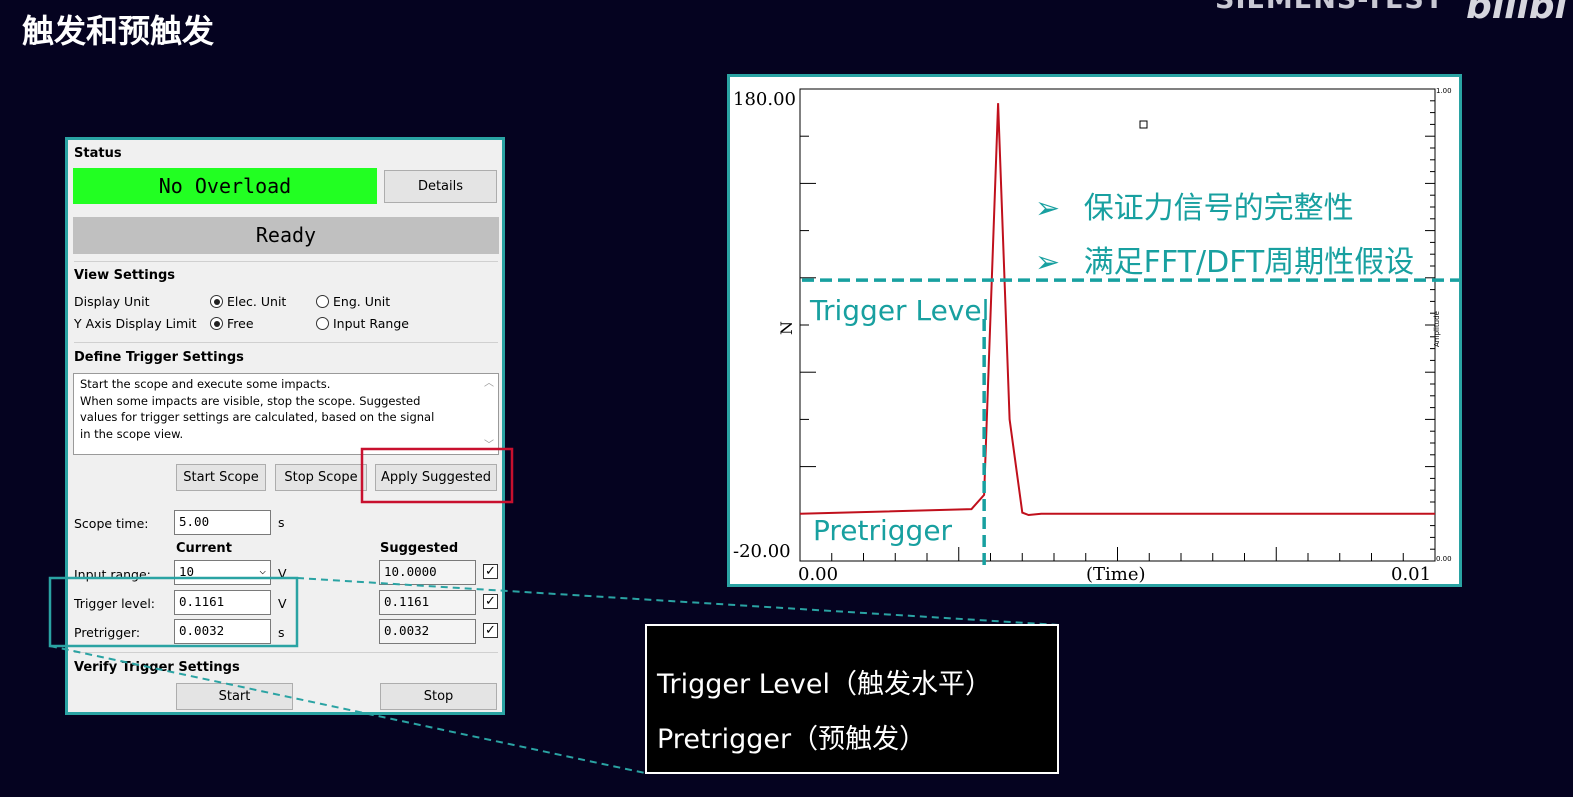 This screenshot has width=1573, height=797. What do you see at coordinates (1444, 91) in the screenshot?
I see `right-top-label: 1.00` at bounding box center [1444, 91].